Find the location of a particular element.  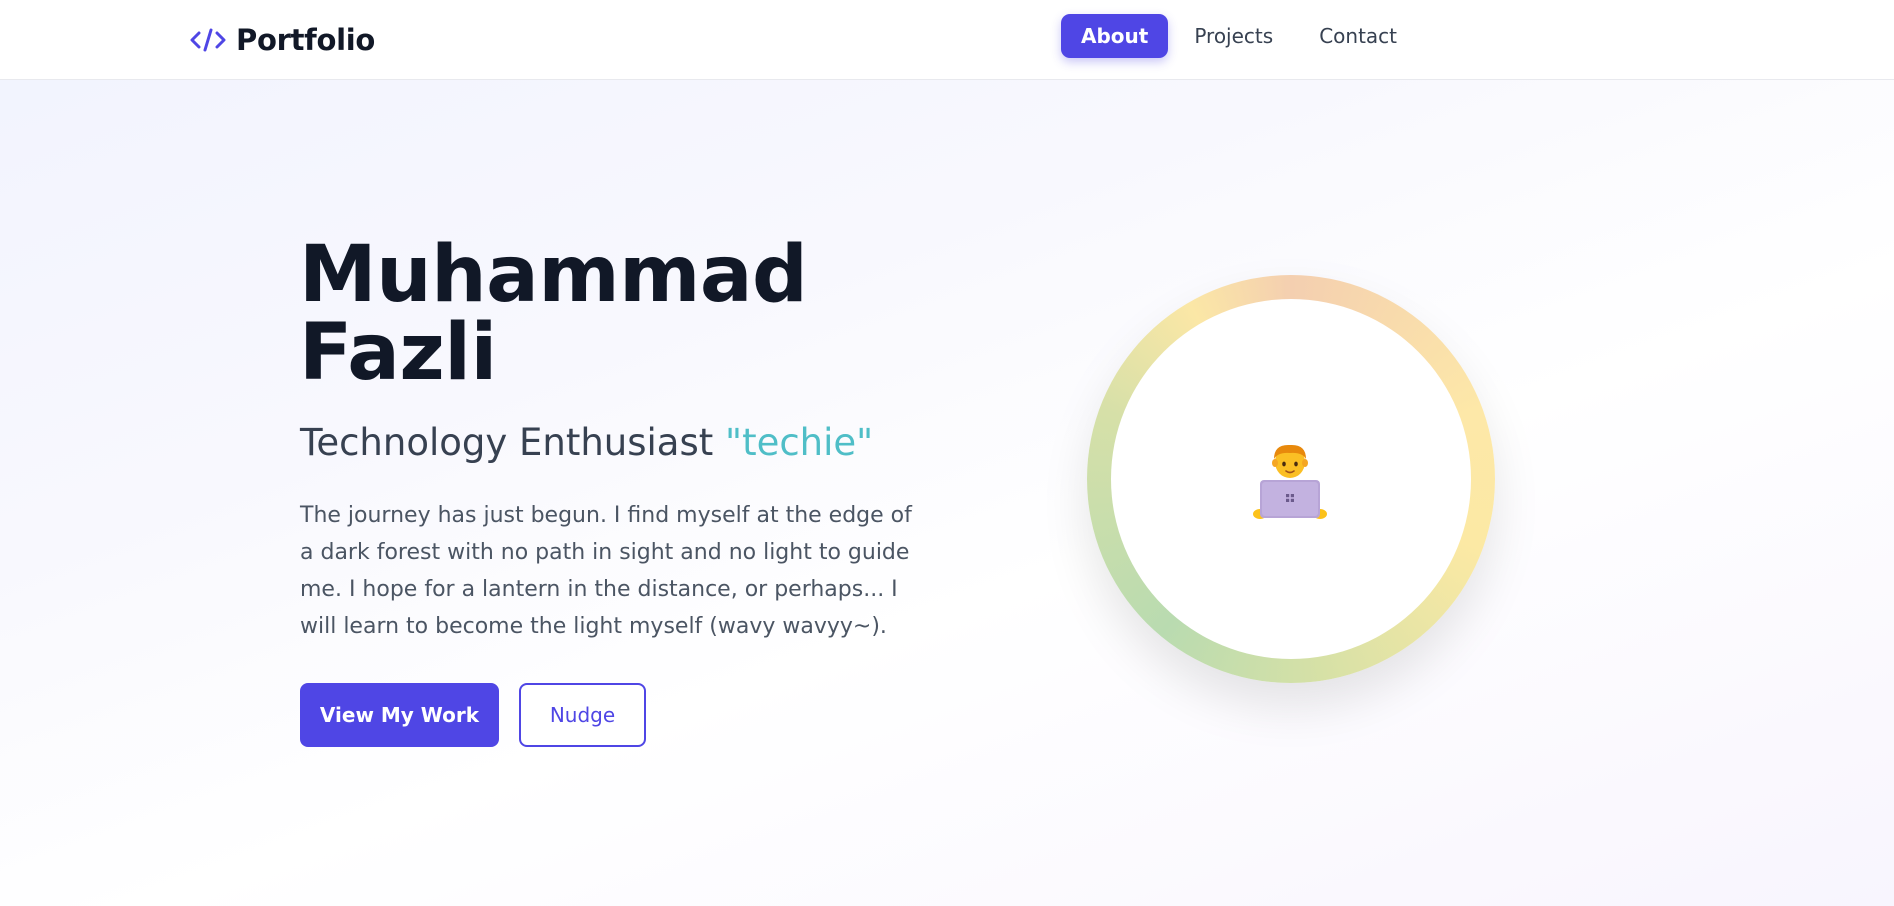

hero-name-last: Fazli is located at coordinates (398, 353).